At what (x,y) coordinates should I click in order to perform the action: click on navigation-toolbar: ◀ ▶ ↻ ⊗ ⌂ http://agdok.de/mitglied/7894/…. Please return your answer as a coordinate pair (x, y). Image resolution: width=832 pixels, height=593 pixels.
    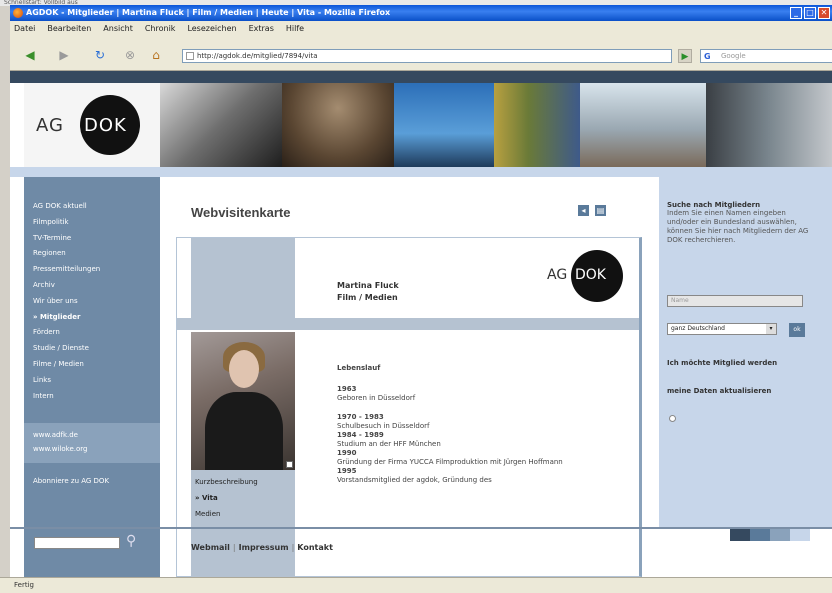
    Looking at the image, I should click on (421, 54).